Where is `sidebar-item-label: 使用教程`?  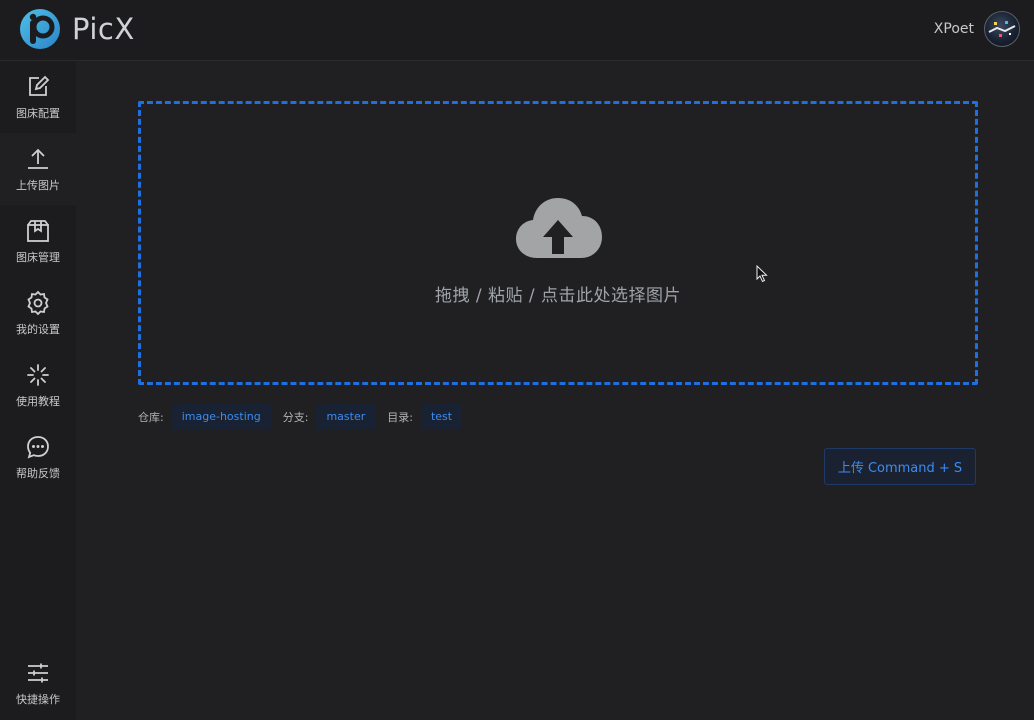
sidebar-item-label: 使用教程 is located at coordinates (38, 401).